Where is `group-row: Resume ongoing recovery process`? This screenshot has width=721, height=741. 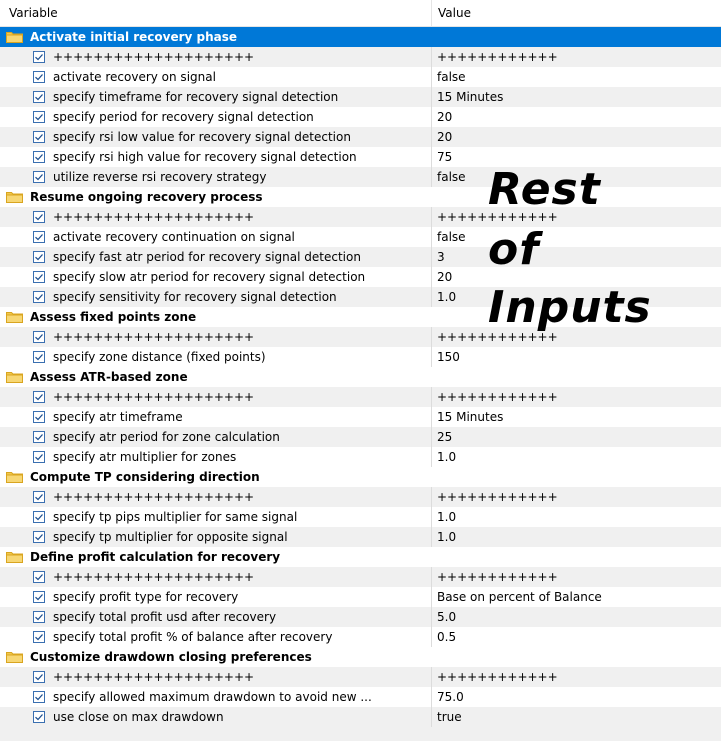
group-row: Resume ongoing recovery process is located at coordinates (360, 197).